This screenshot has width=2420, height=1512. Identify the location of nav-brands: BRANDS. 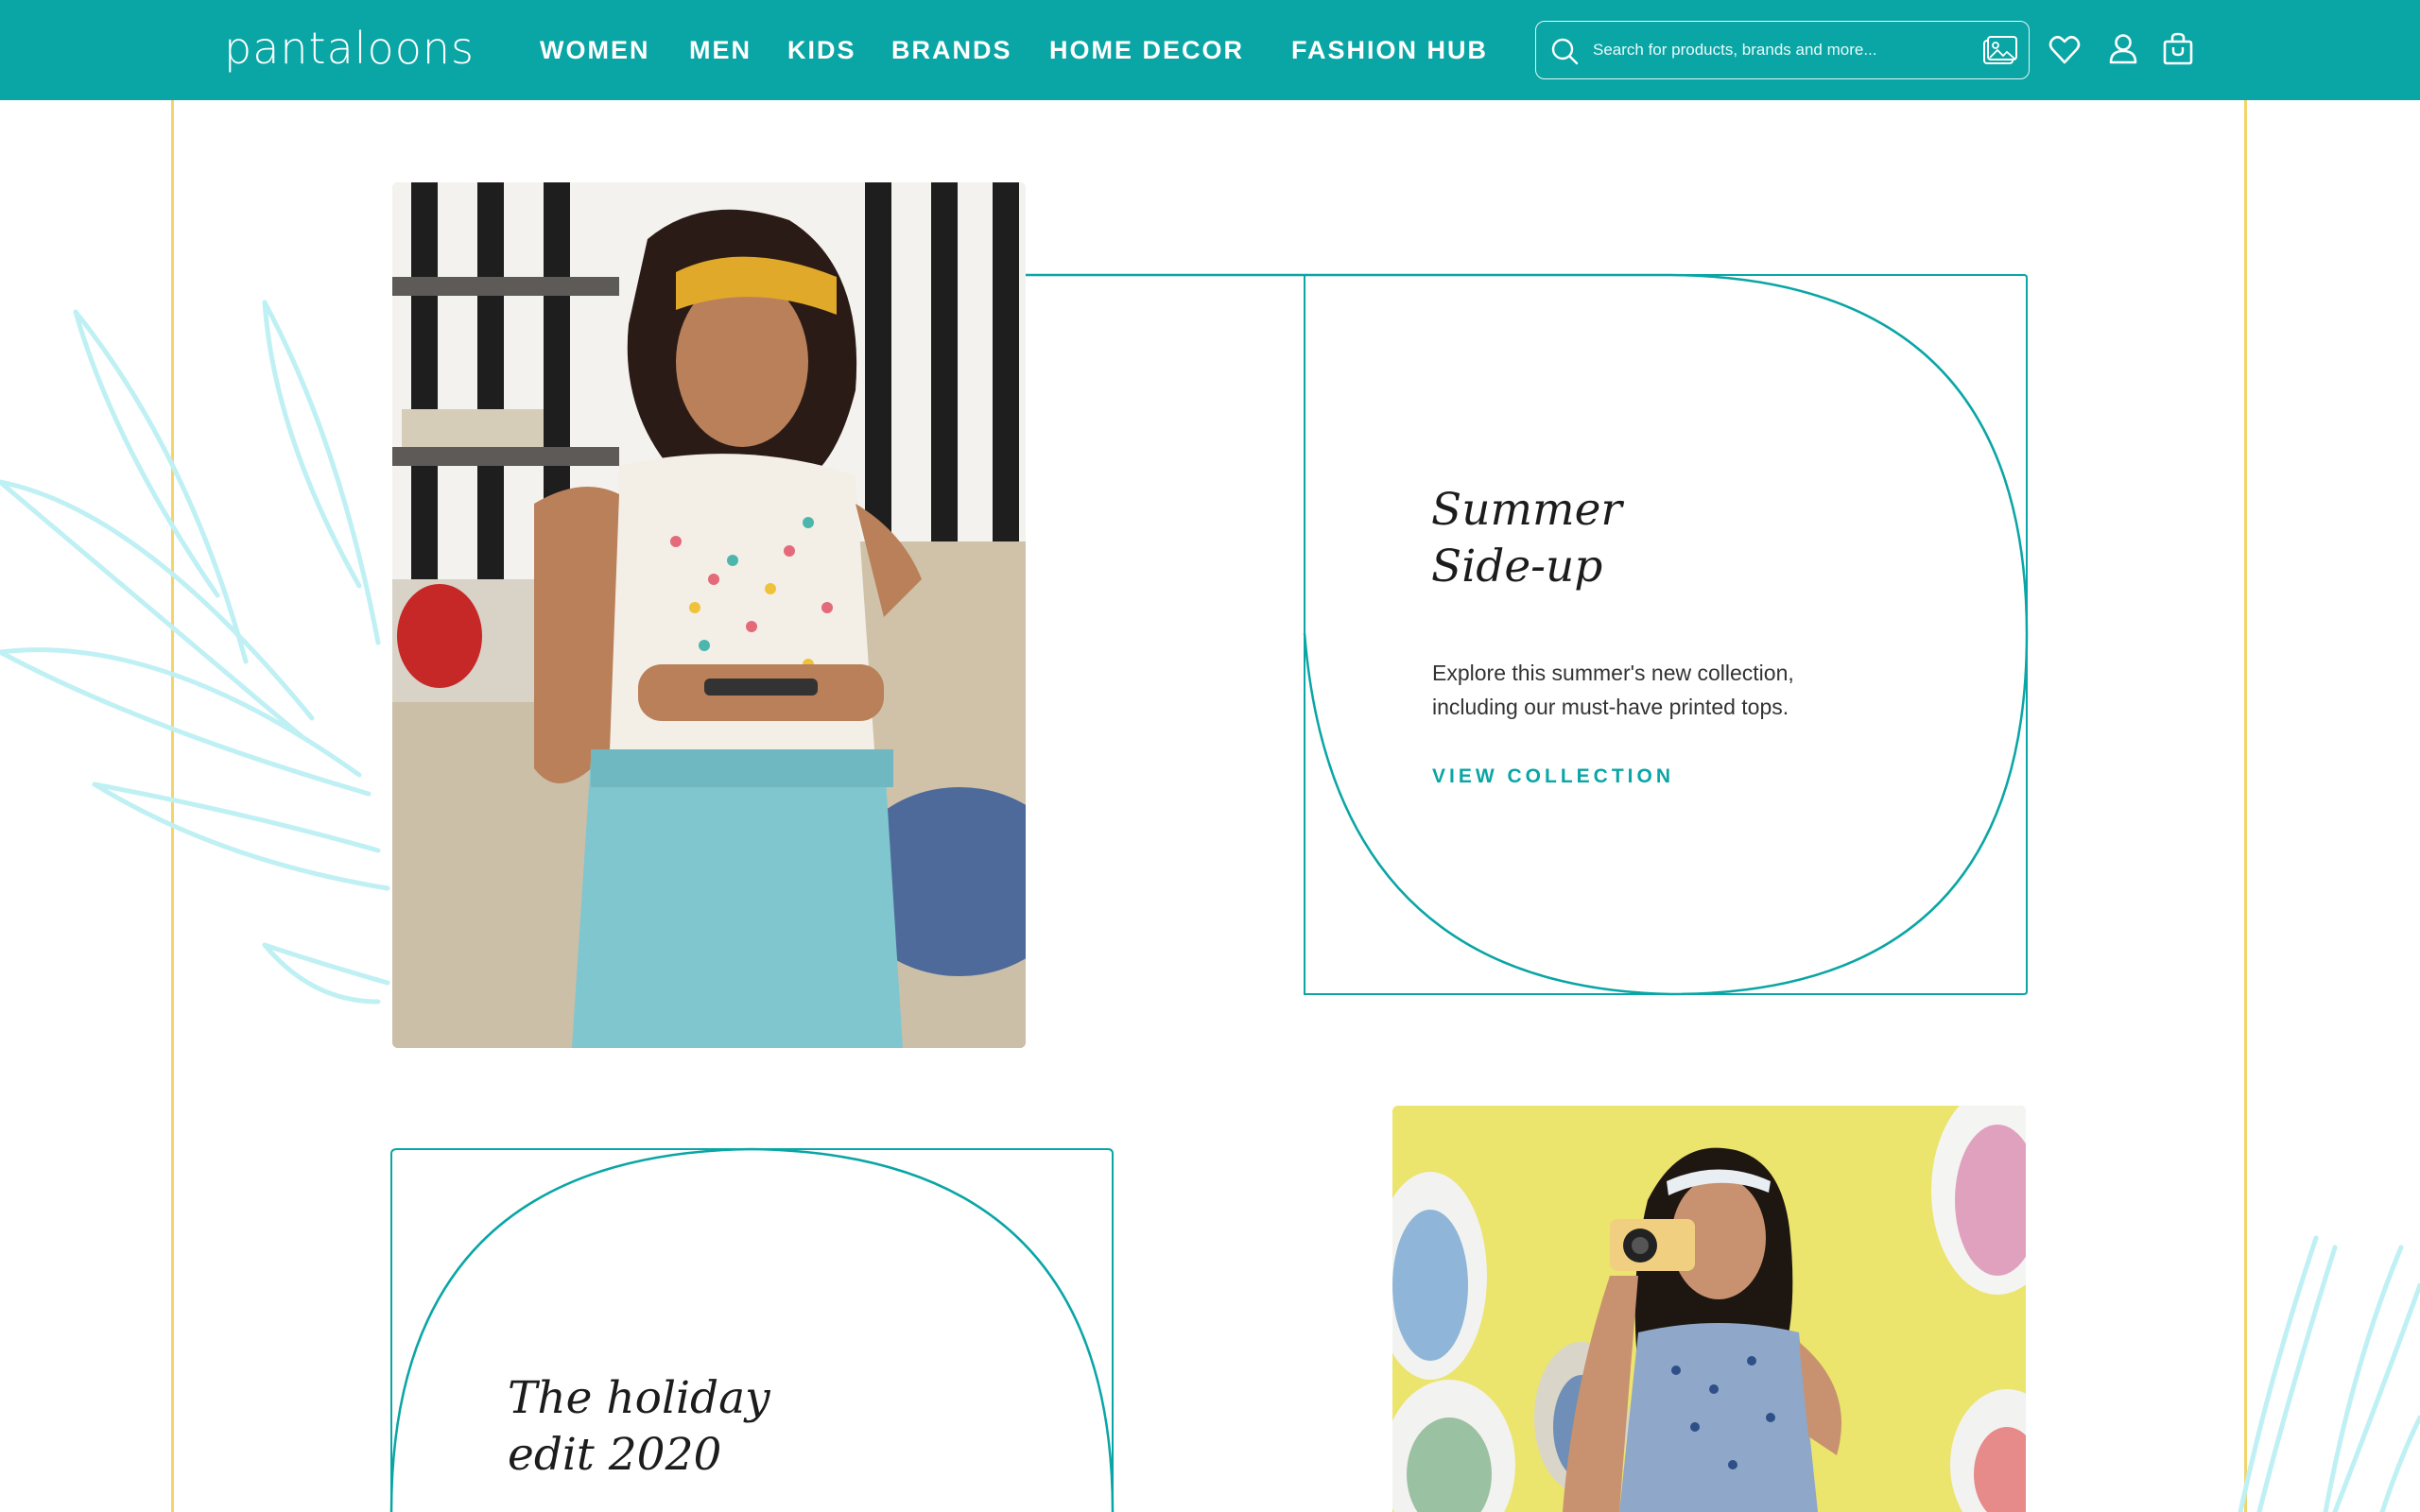
(952, 50).